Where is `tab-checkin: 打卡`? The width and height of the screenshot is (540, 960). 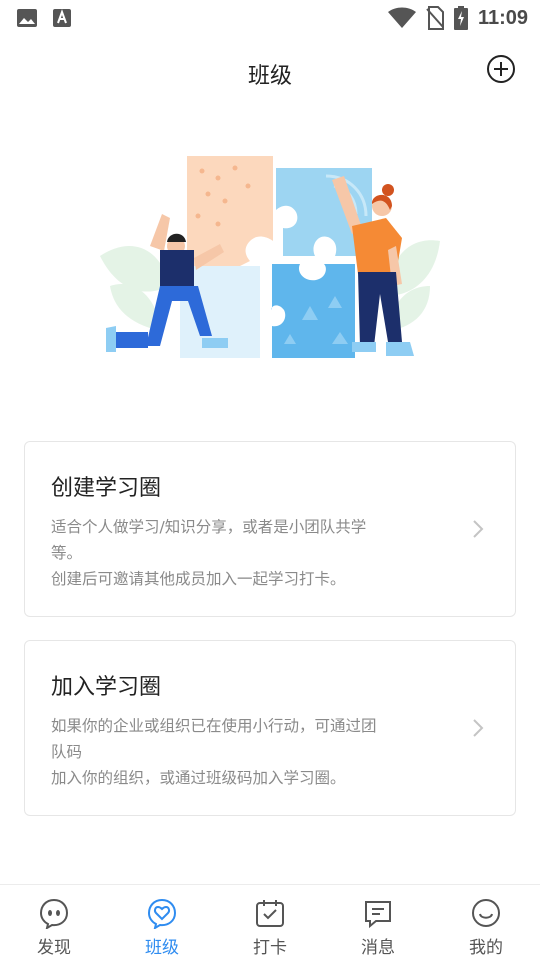
tab-checkin: 打卡 is located at coordinates (270, 922).